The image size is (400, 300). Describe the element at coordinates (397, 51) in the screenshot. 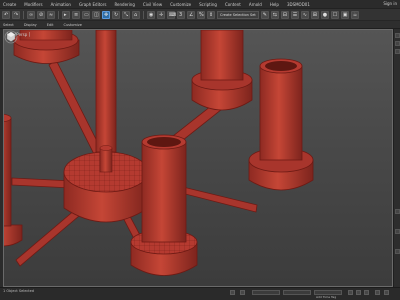

I see `hierarchy-panel-icon` at that location.